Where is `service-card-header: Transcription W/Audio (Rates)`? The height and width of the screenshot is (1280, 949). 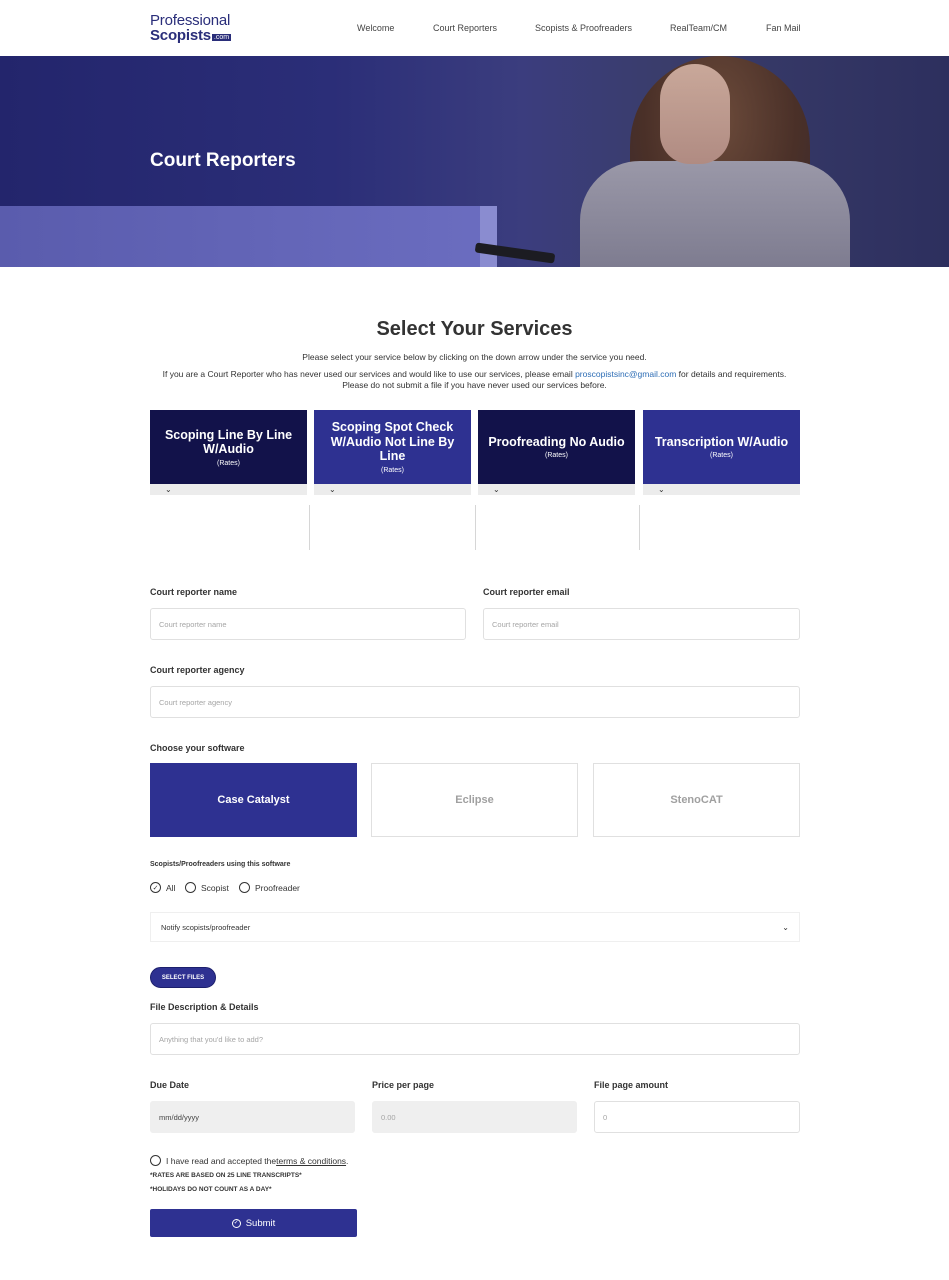 service-card-header: Transcription W/Audio (Rates) is located at coordinates (721, 447).